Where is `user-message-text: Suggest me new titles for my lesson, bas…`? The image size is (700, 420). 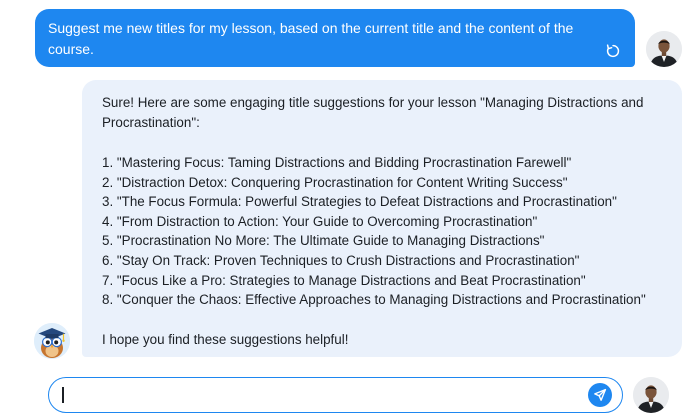
user-message-text: Suggest me new titles for my lesson, bas… is located at coordinates (311, 38).